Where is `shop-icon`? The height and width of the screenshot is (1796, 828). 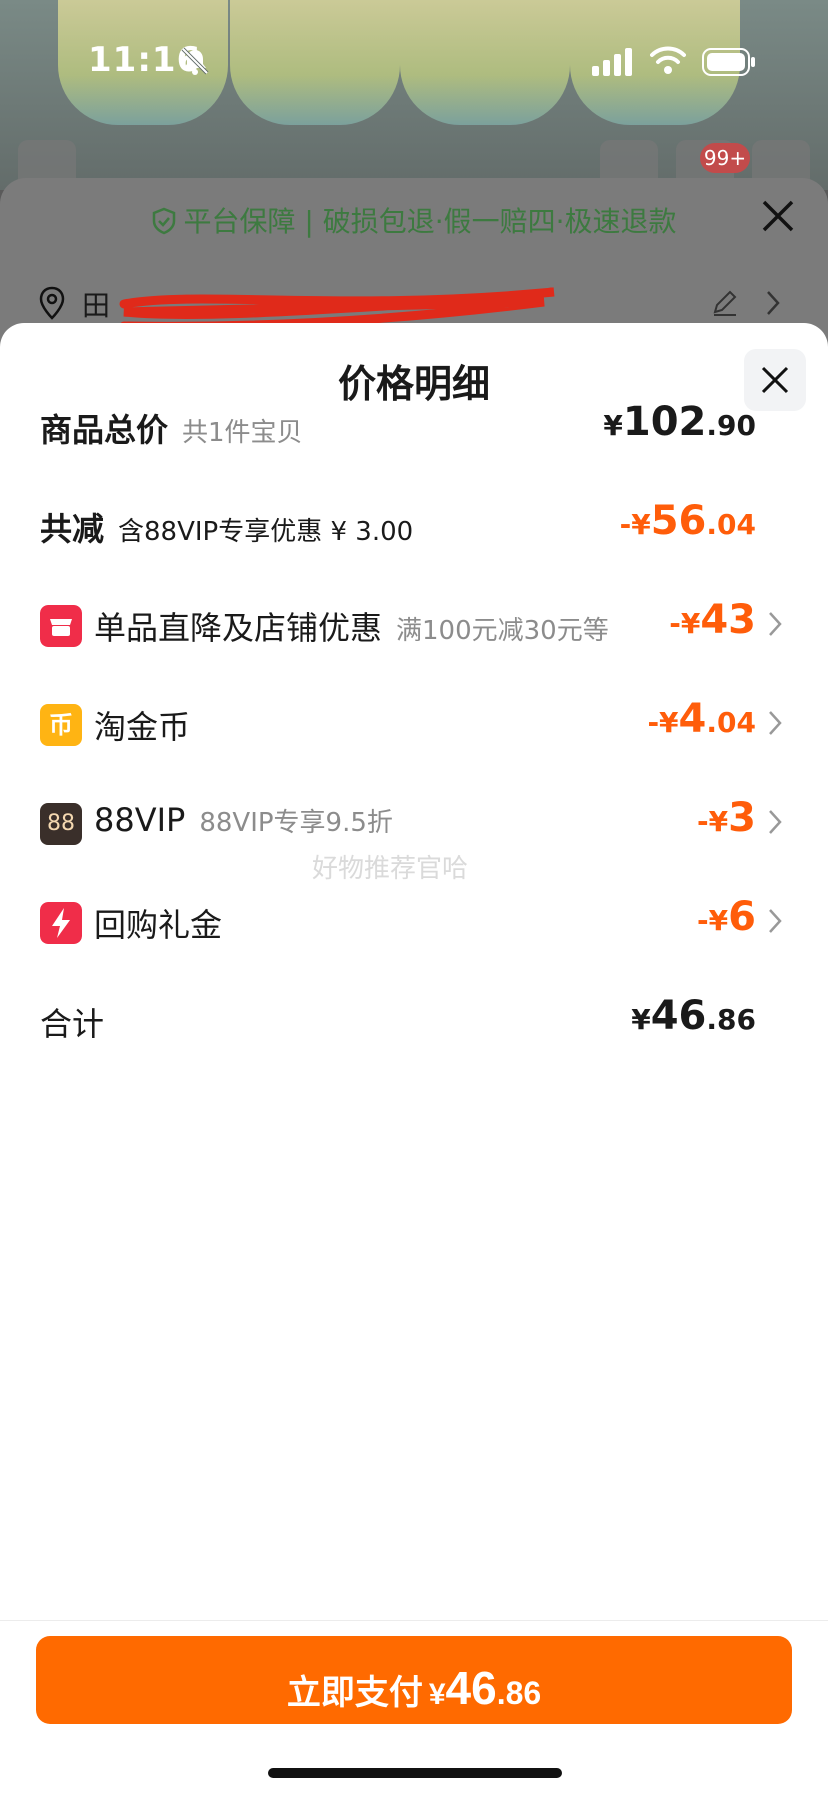
shop-icon is located at coordinates (61, 626).